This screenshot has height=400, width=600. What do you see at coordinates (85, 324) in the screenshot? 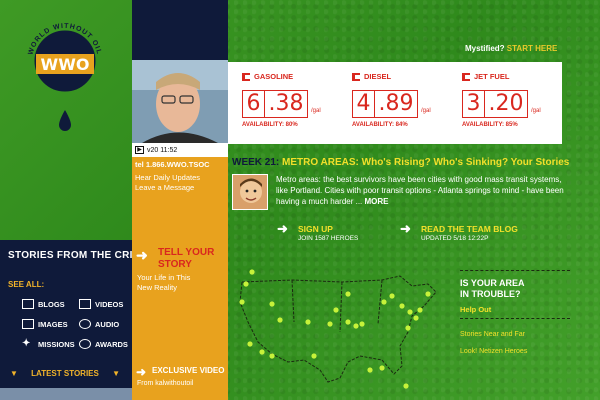
I see `audio-icon` at bounding box center [85, 324].